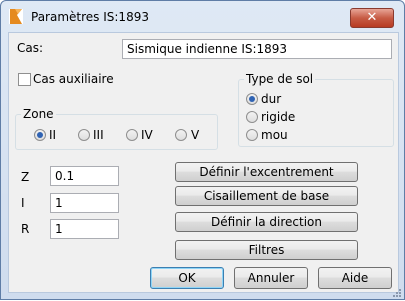 This screenshot has width=405, height=301. What do you see at coordinates (195, 135) in the screenshot?
I see `zone-option-v: V` at bounding box center [195, 135].